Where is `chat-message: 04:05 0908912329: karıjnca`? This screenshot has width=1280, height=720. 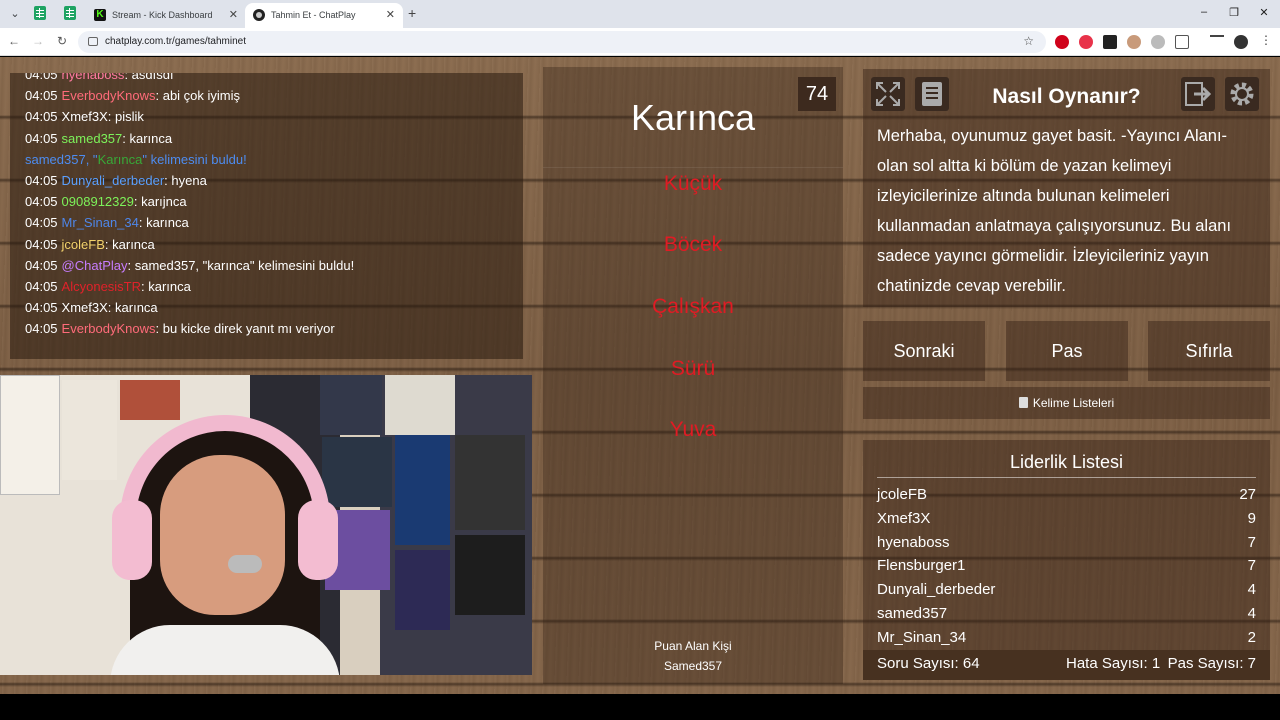
chat-message: 04:05 0908912329: karıjnca is located at coordinates (106, 201).